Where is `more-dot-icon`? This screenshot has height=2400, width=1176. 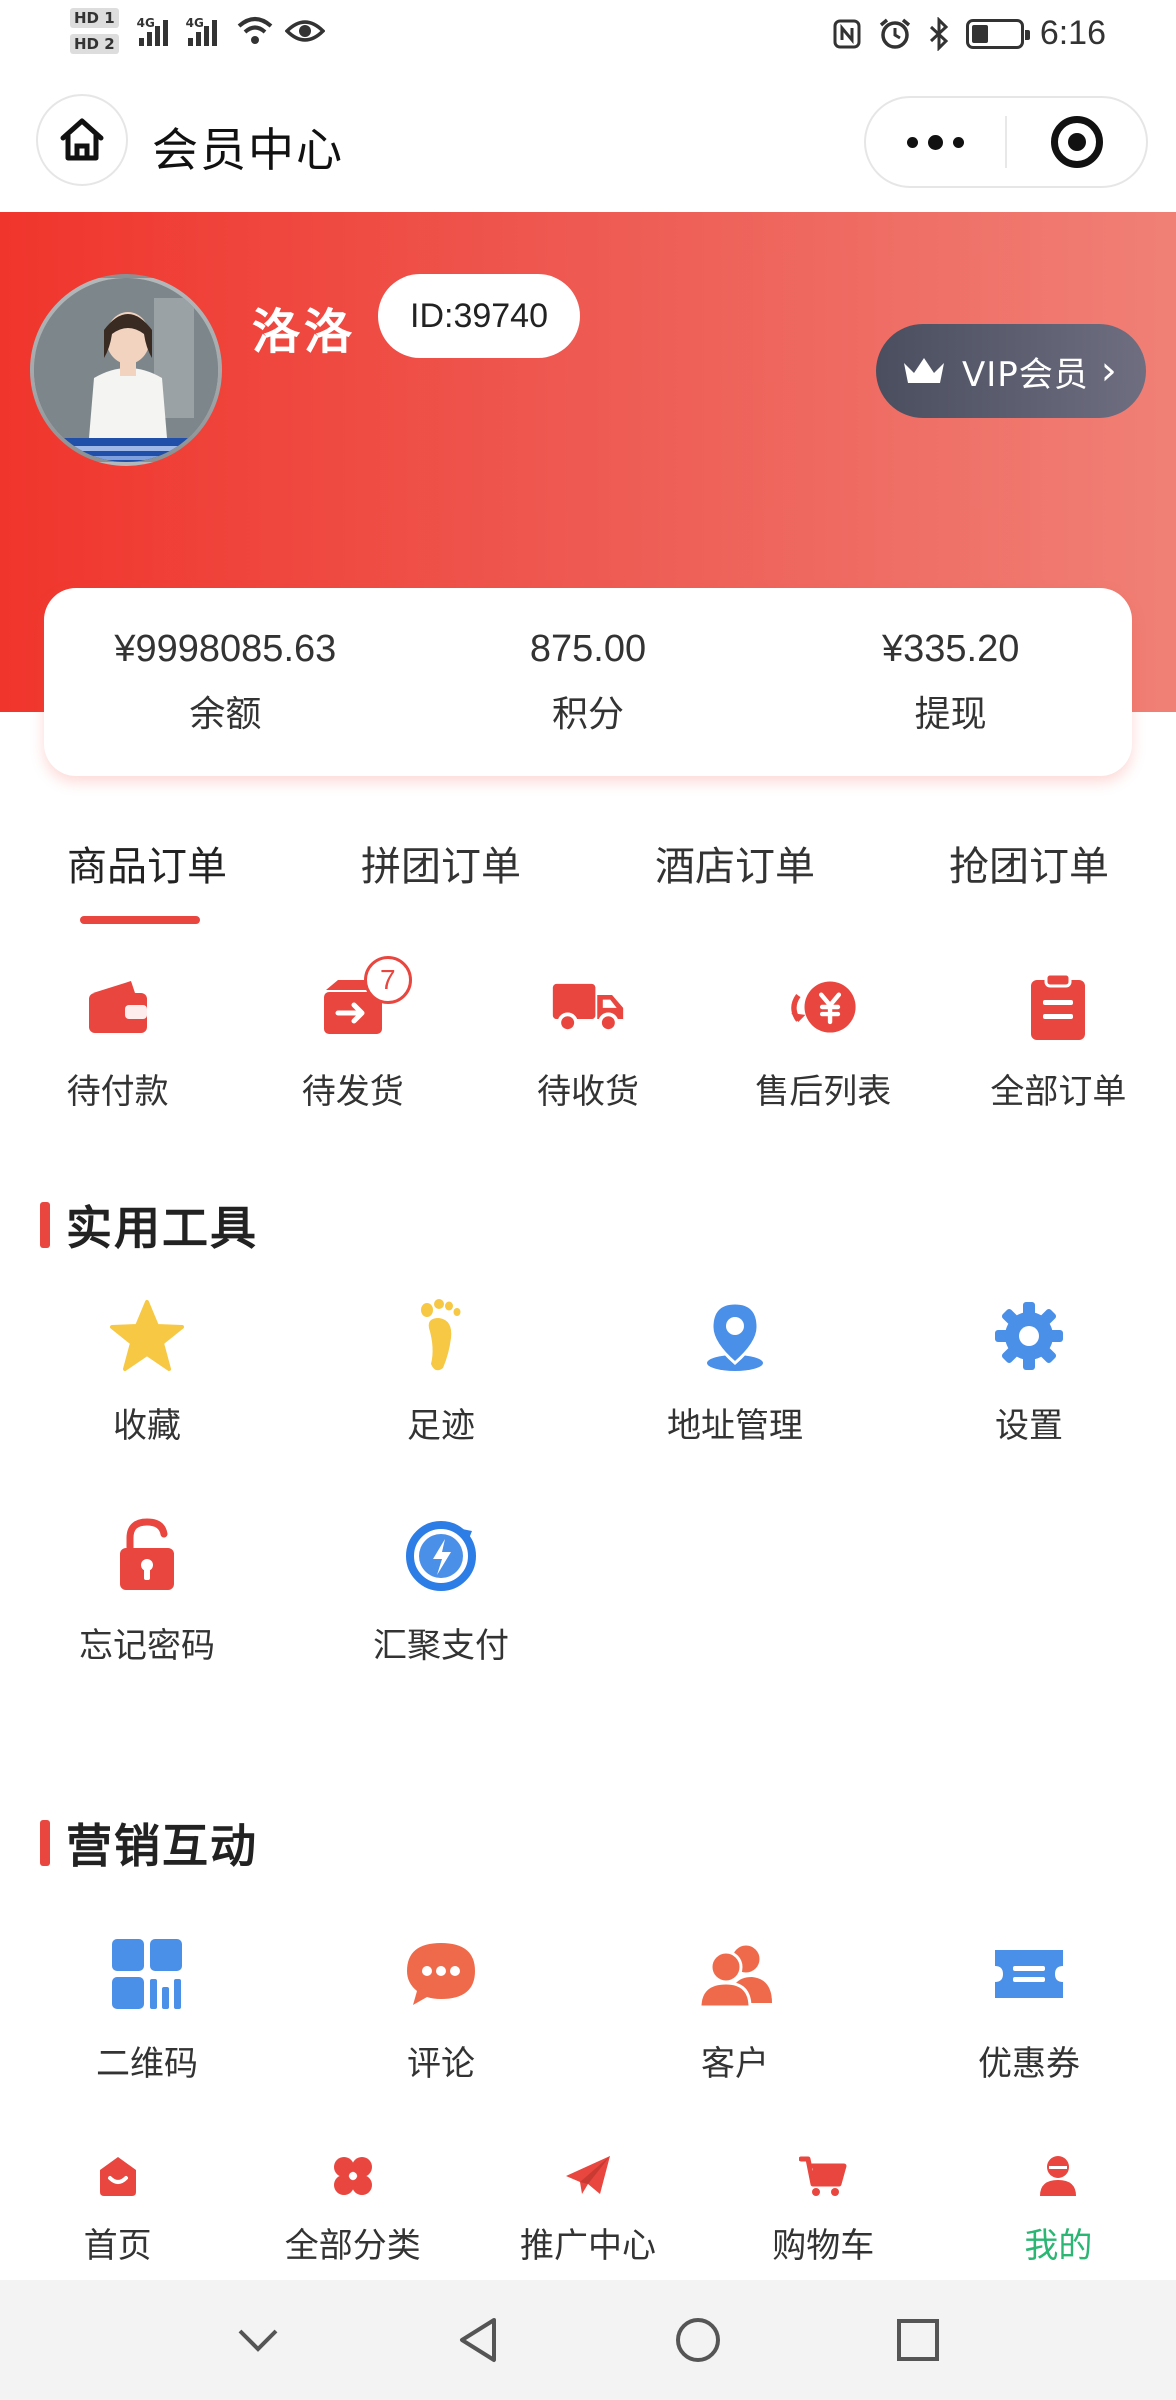
more-dot-icon is located at coordinates (912, 142).